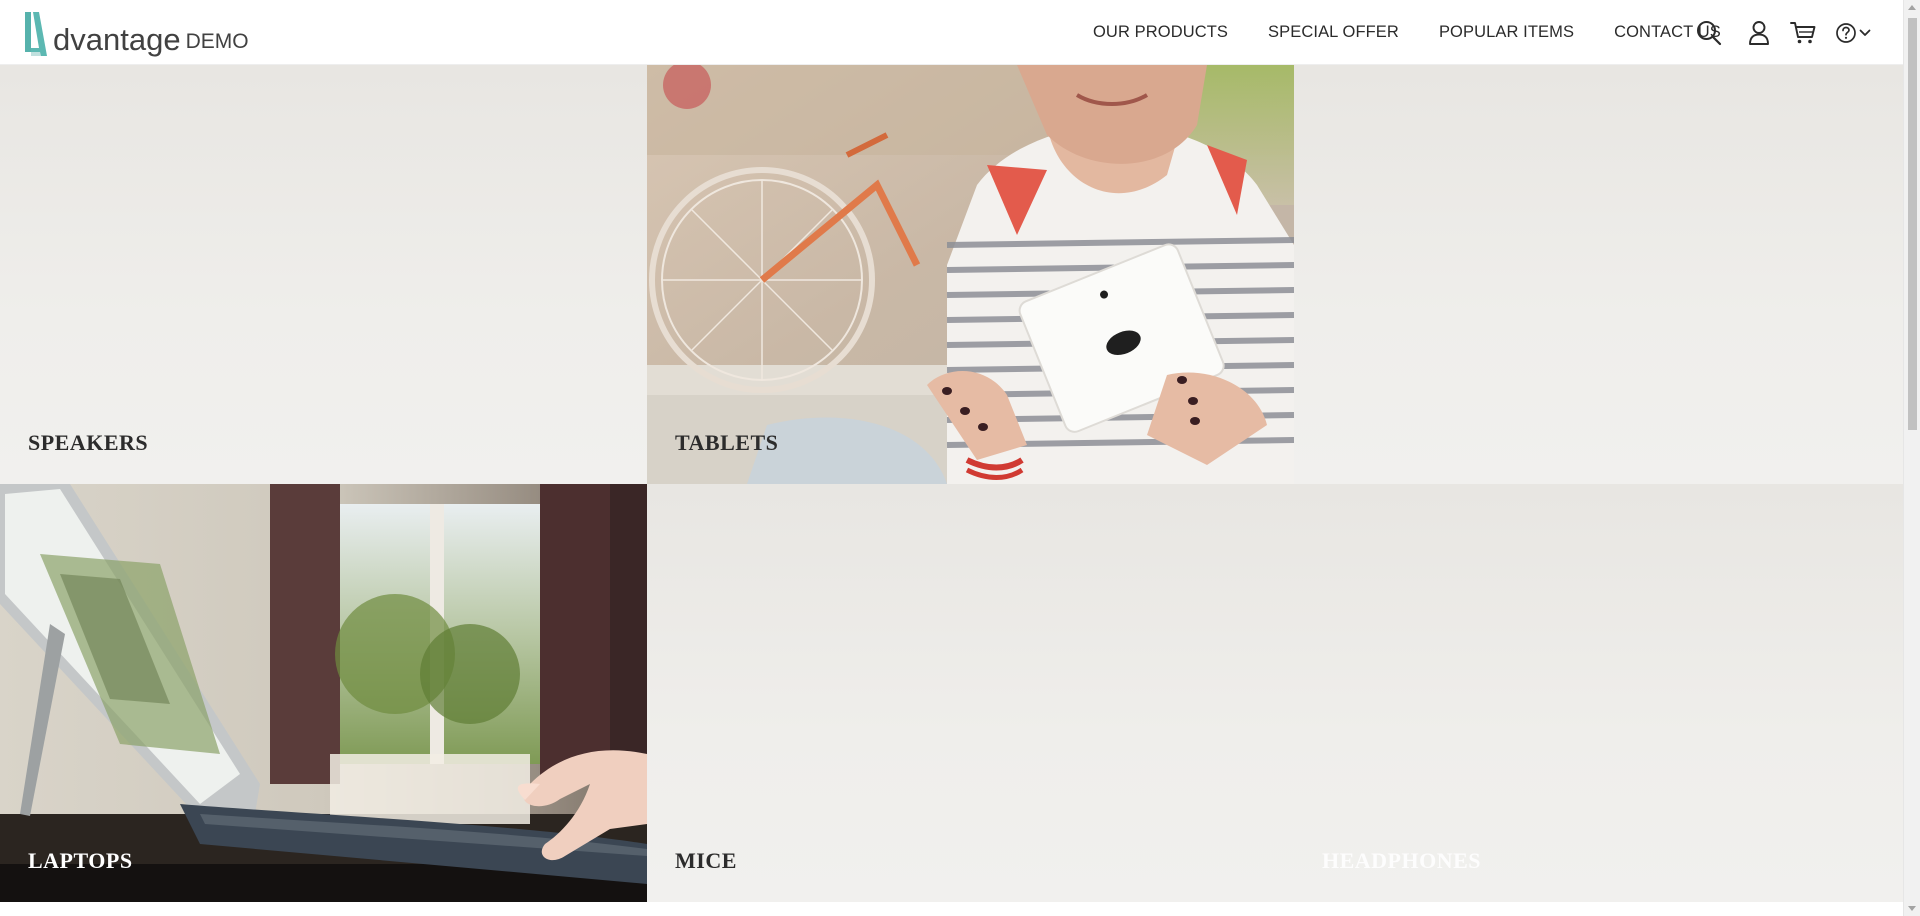  Describe the element at coordinates (1598, 274) in the screenshot. I see `category-tile-empty` at that location.